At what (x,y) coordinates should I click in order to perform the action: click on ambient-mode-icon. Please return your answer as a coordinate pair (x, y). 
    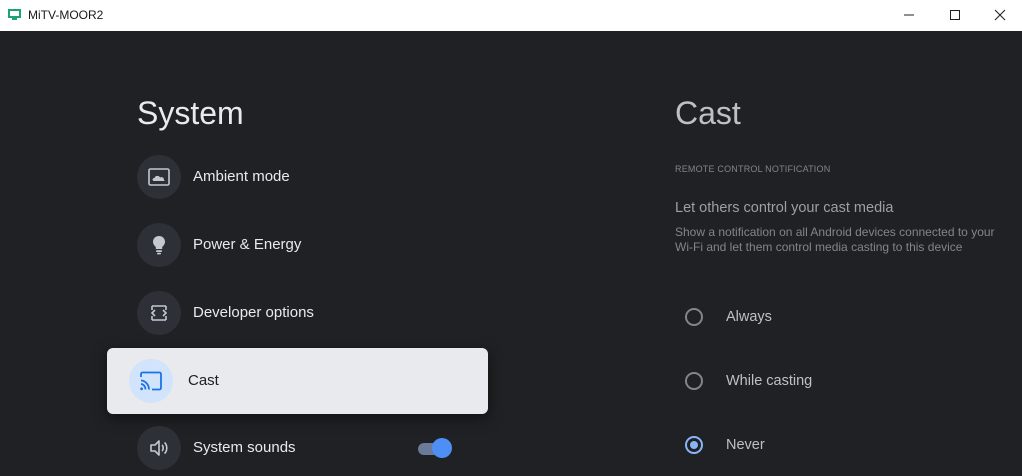
    Looking at the image, I should click on (159, 177).